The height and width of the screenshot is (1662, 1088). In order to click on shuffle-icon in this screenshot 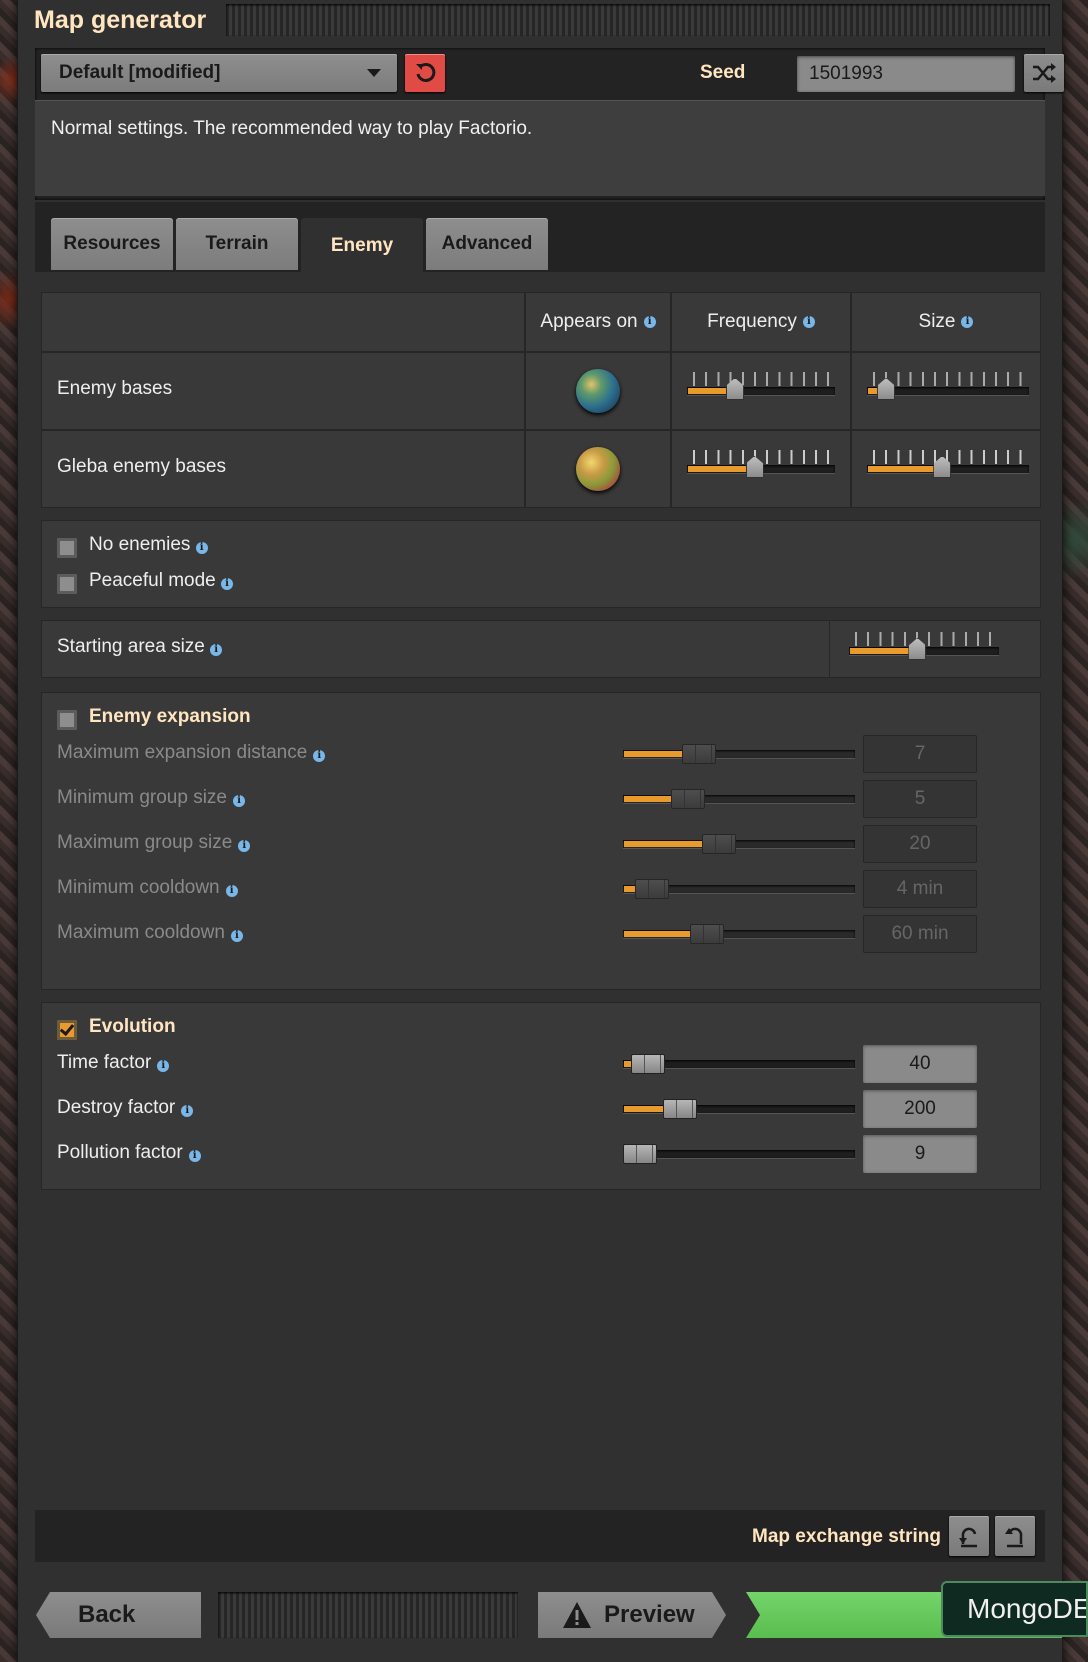, I will do `click(1044, 73)`.